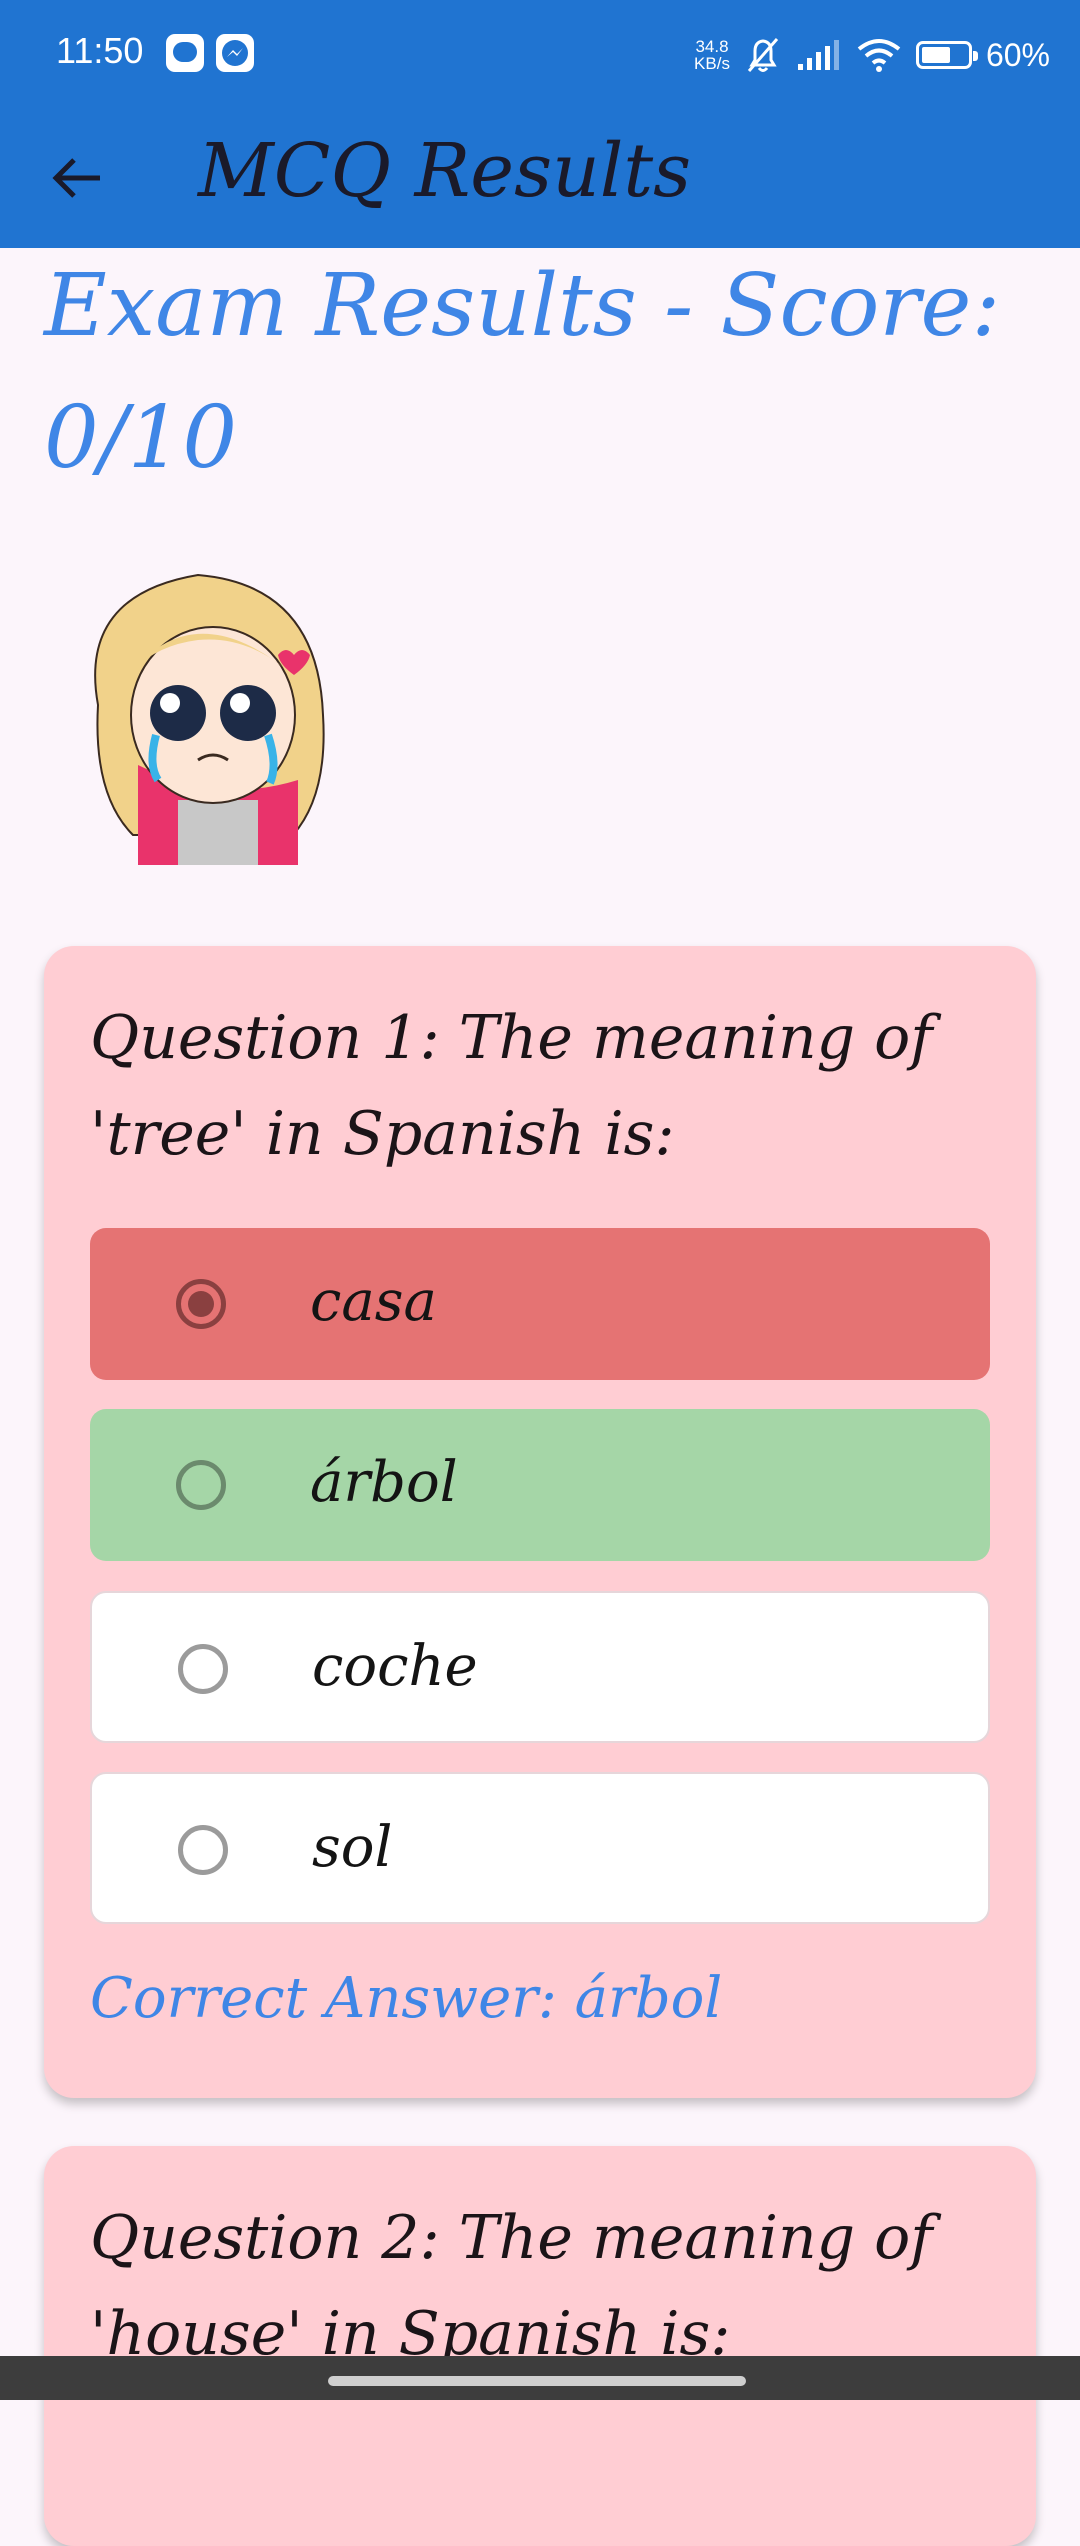 Image resolution: width=1080 pixels, height=2546 pixels. I want to click on option-label: casa, so click(373, 1301).